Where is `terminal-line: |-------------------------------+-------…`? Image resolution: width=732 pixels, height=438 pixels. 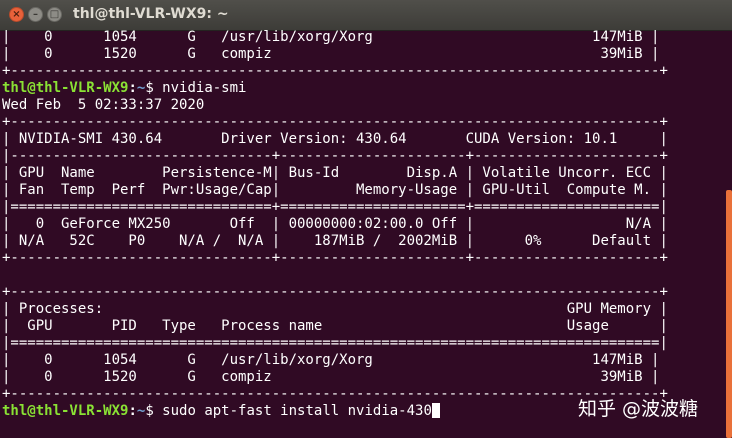
terminal-line: |-------------------------------+-------… is located at coordinates (335, 156).